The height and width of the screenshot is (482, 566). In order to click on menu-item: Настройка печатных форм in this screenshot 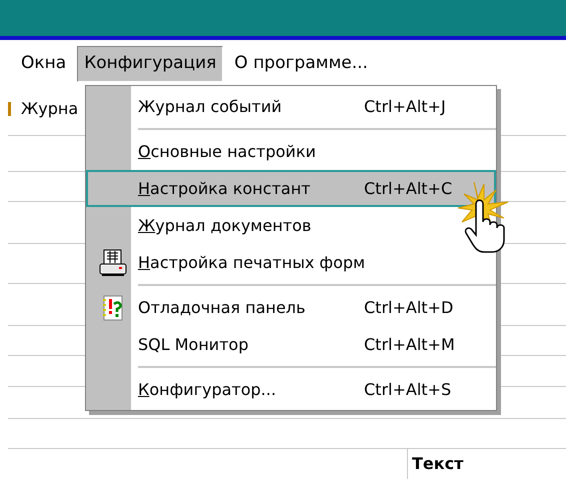, I will do `click(291, 262)`.